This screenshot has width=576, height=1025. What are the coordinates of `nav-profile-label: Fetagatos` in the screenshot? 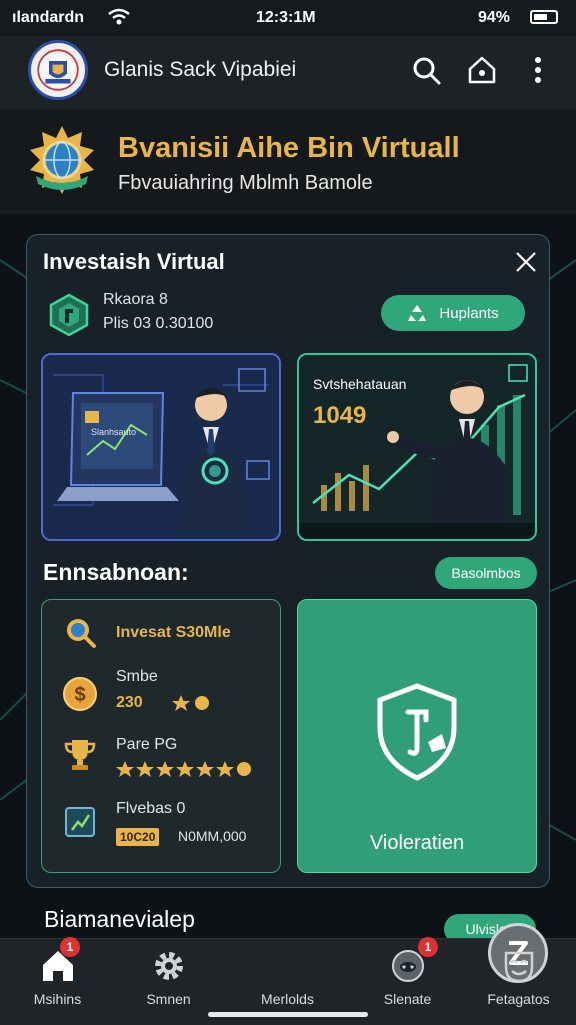 It's located at (518, 999).